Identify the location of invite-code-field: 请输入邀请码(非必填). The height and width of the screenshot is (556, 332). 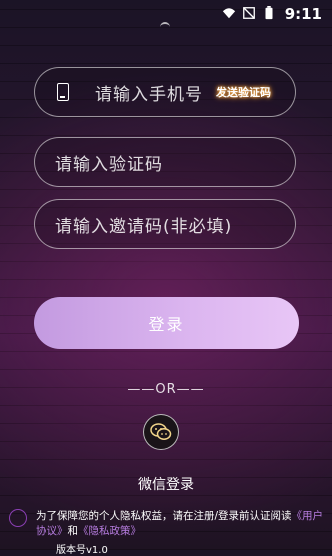
(165, 224).